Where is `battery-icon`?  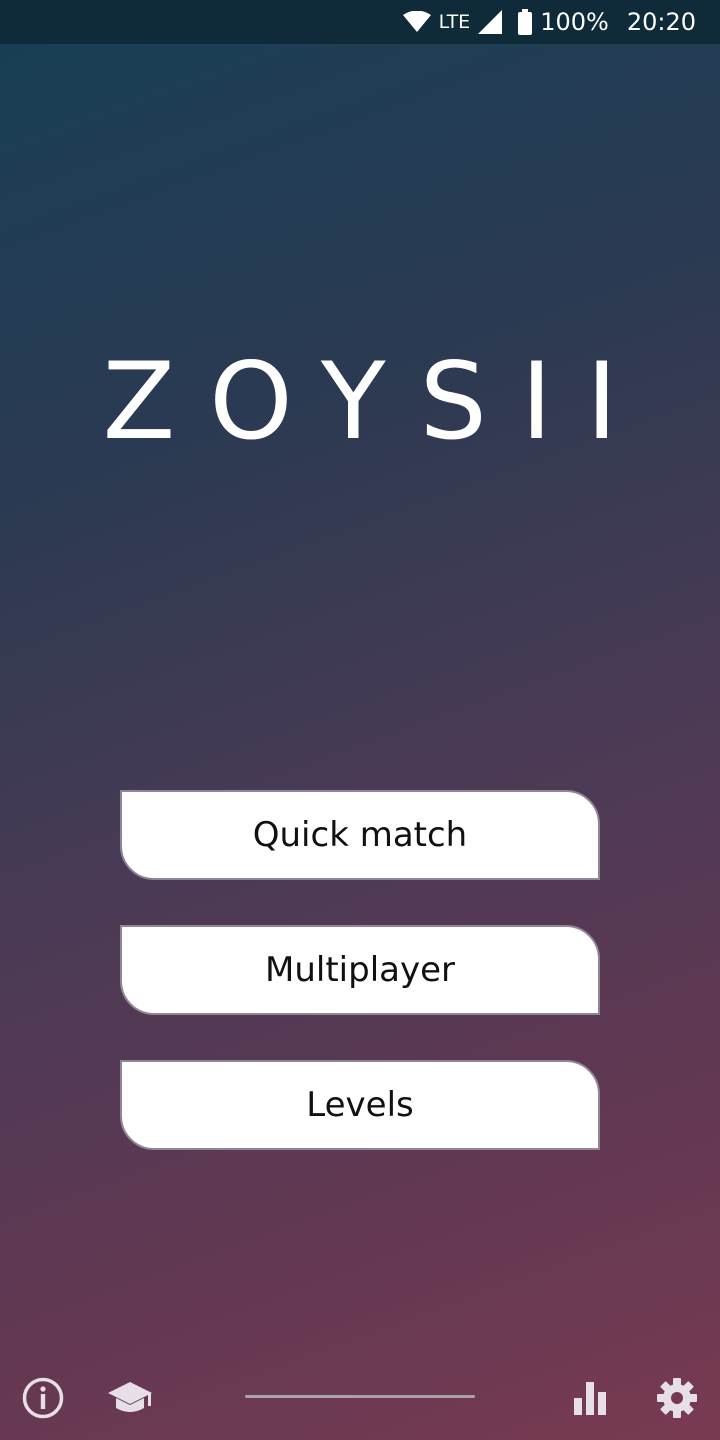
battery-icon is located at coordinates (525, 22).